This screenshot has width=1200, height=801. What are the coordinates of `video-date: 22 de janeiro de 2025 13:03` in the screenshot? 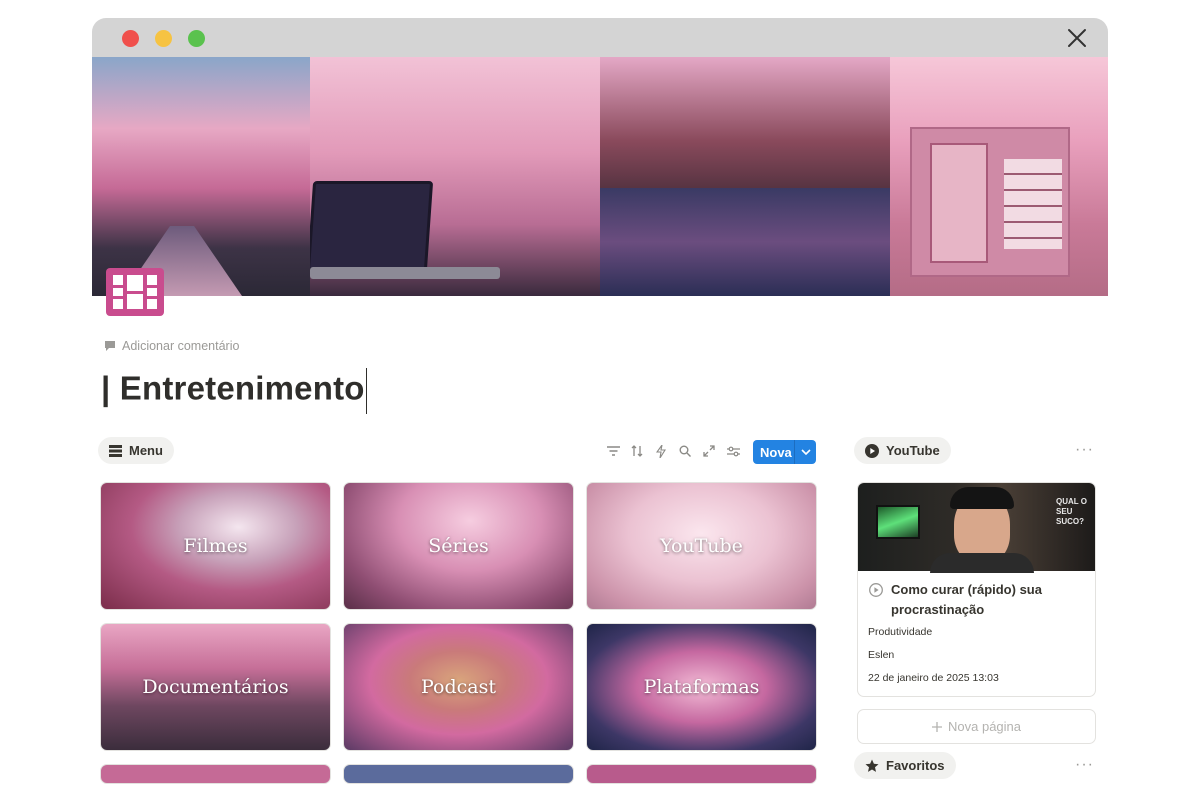 It's located at (933, 678).